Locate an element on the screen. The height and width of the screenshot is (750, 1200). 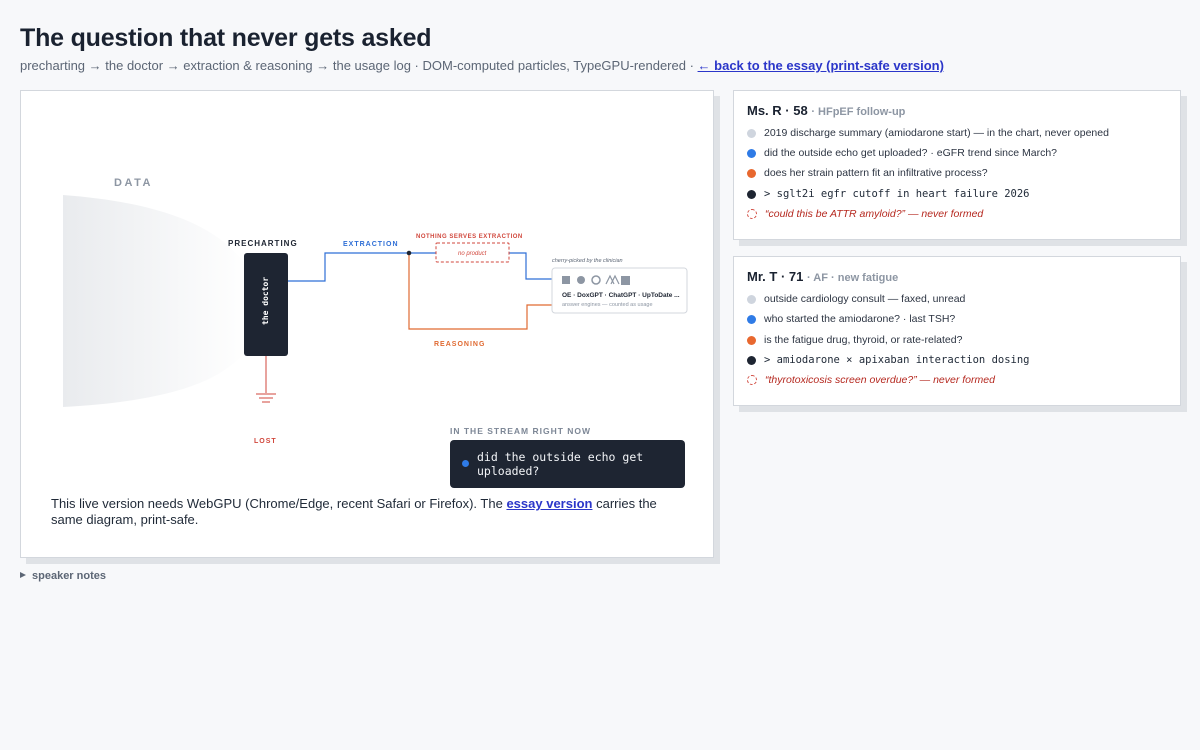
speaker-notes-toggle: speaker notes is located at coordinates (63, 576).